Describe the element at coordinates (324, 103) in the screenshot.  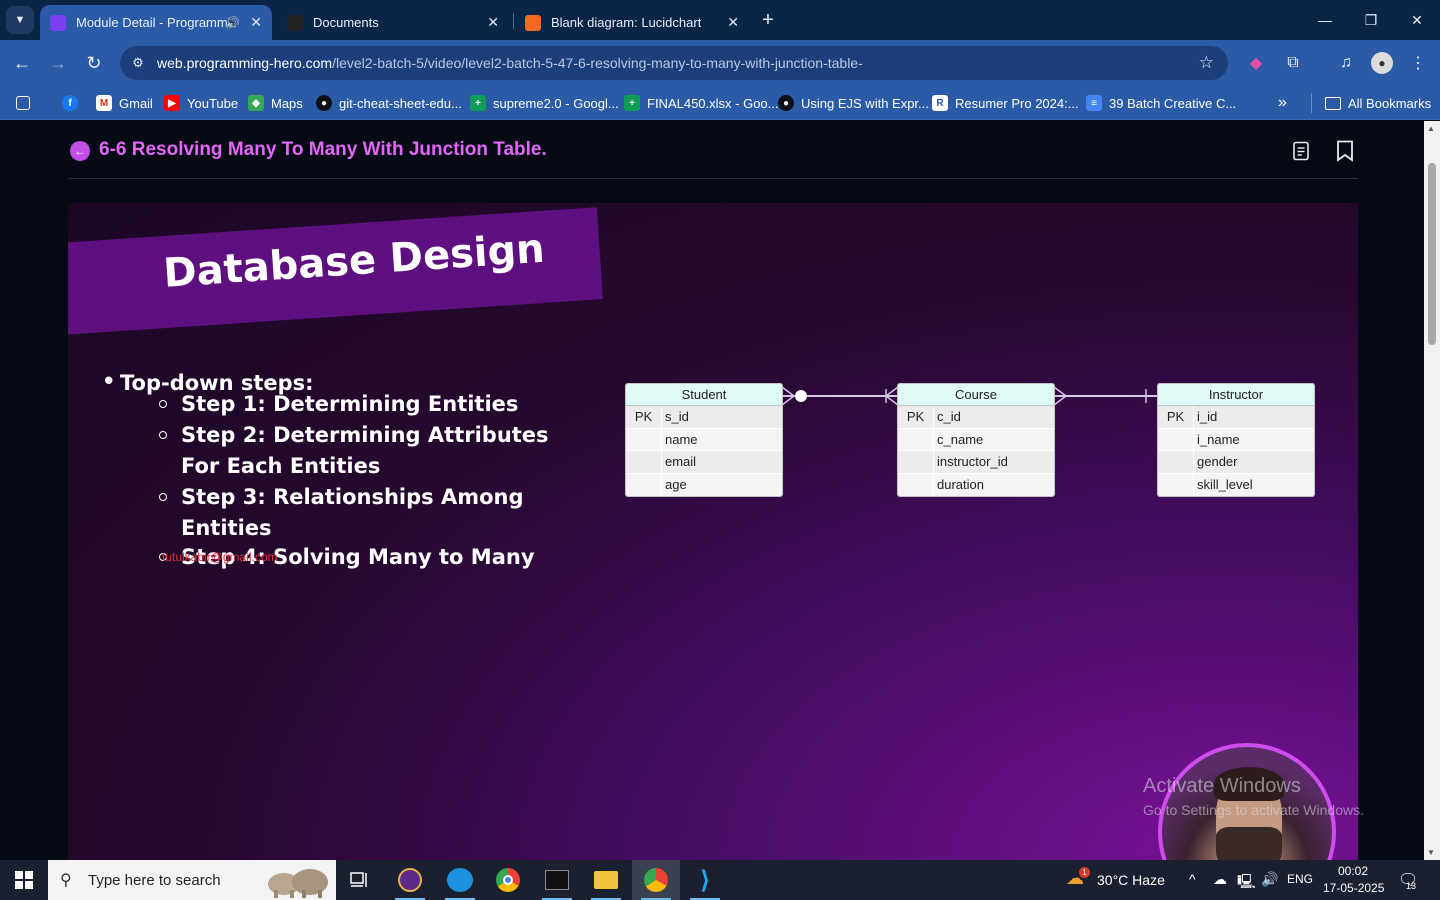
I see `github-icon: ●` at that location.